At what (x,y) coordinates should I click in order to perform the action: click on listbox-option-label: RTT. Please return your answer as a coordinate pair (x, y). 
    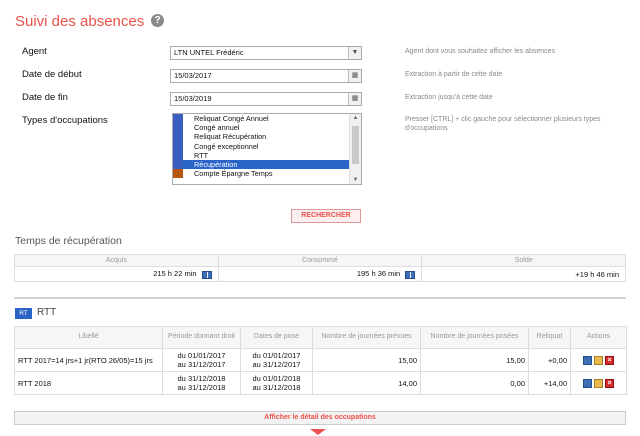
    Looking at the image, I should click on (201, 155).